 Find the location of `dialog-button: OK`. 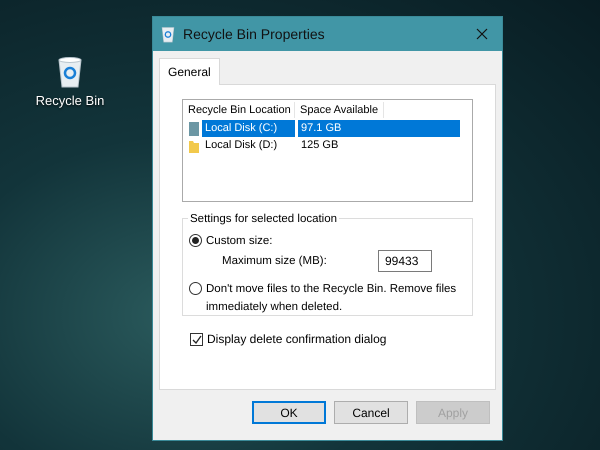

dialog-button: OK is located at coordinates (289, 412).